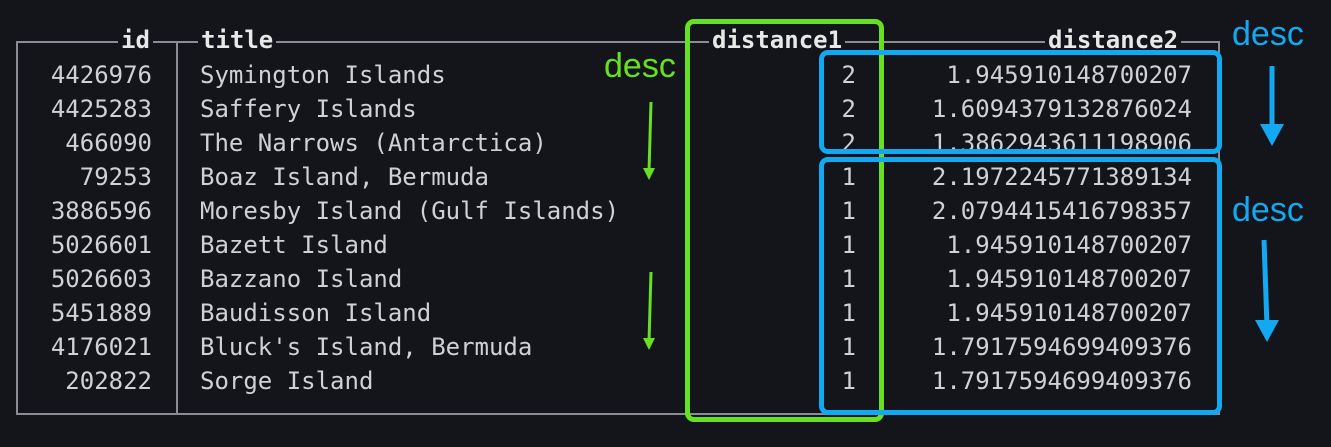 The image size is (1331, 447). What do you see at coordinates (640, 66) in the screenshot?
I see `distance1-sort-label: desc` at bounding box center [640, 66].